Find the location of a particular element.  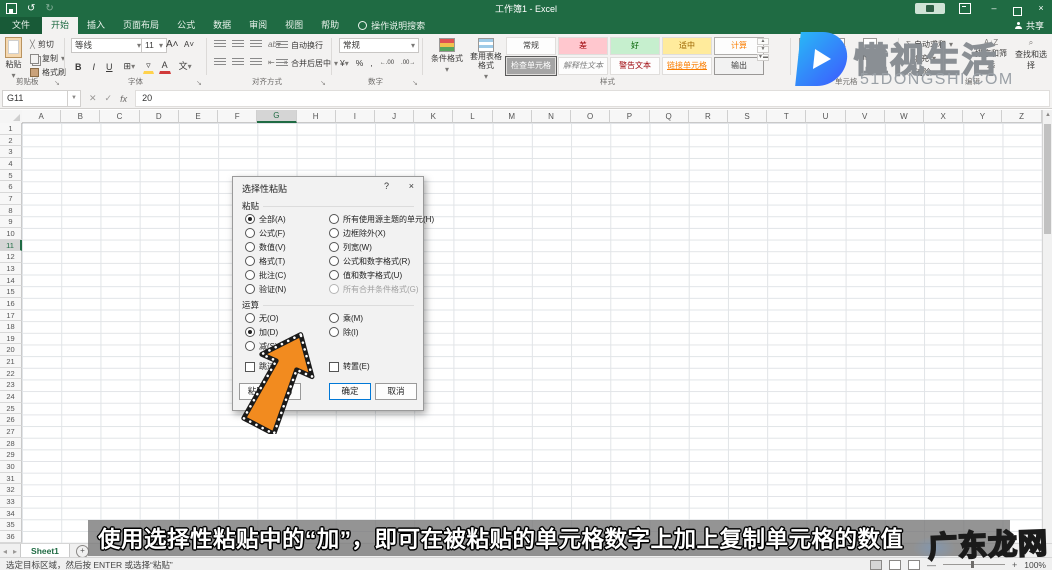

radio-列宽(W): 列宽(W) is located at coordinates (381, 247).